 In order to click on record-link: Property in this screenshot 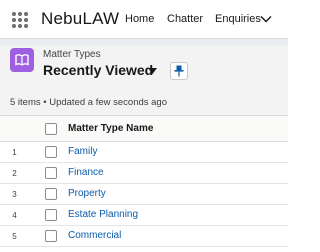, I will do `click(87, 193)`.